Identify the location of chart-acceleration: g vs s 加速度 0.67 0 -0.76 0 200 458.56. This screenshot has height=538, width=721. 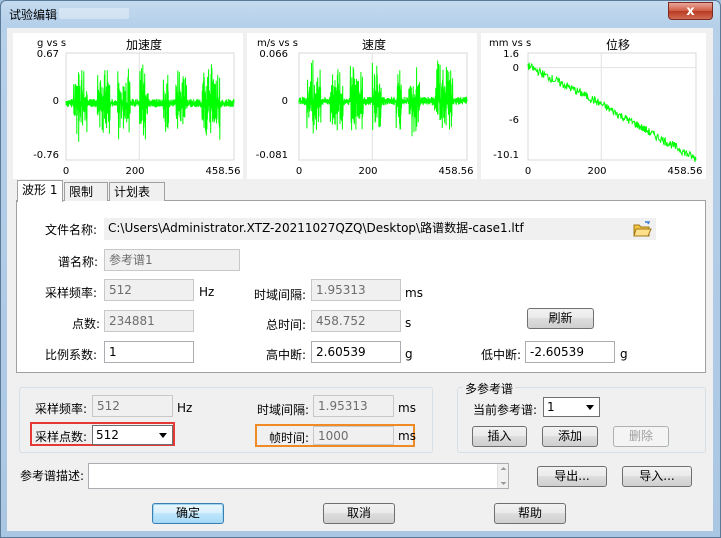
(128, 106).